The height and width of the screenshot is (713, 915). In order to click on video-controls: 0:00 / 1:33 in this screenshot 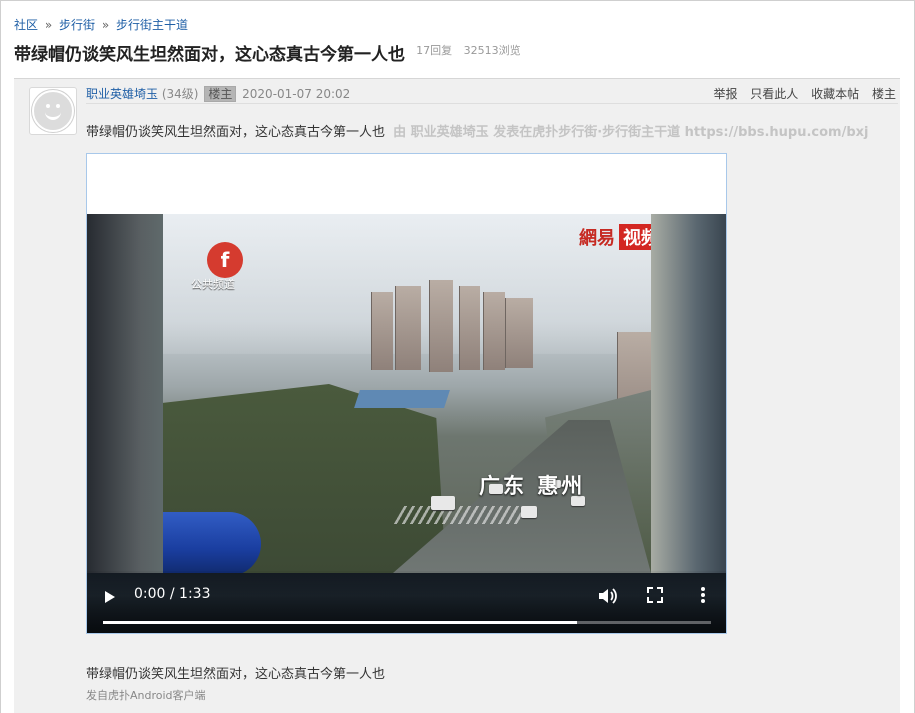, I will do `click(406, 602)`.